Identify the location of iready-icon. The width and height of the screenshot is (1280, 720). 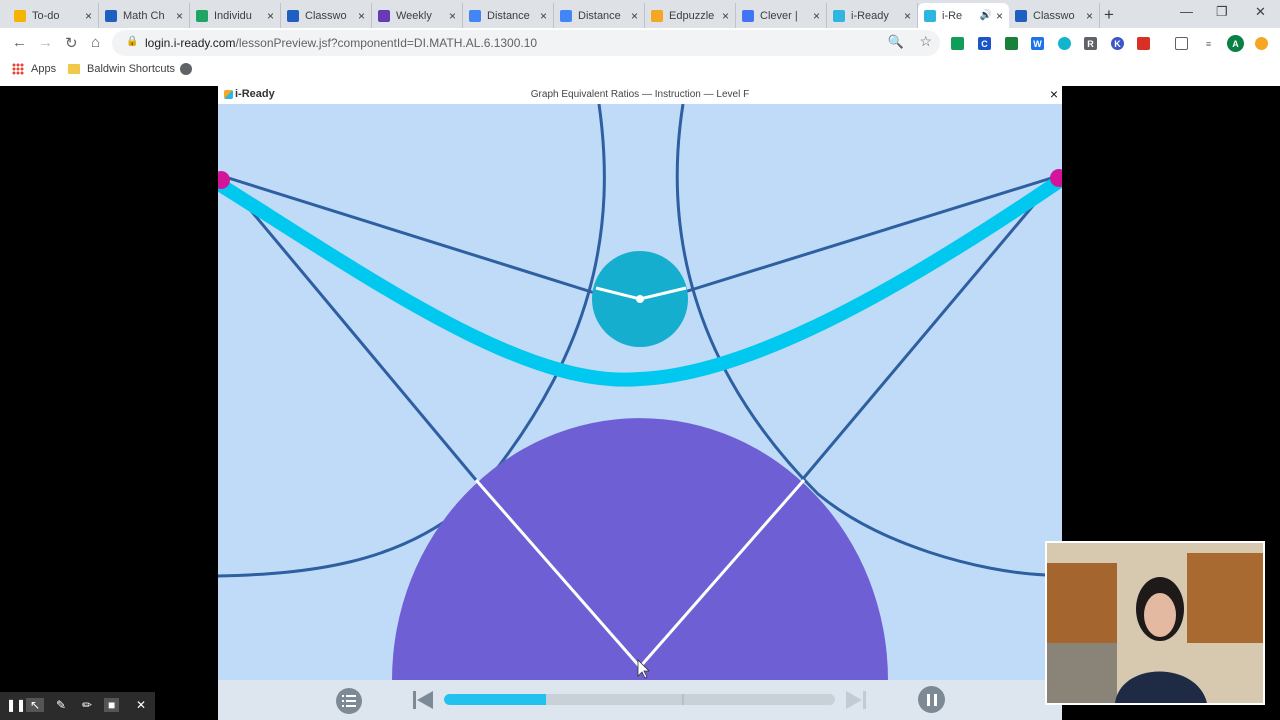
(930, 15).